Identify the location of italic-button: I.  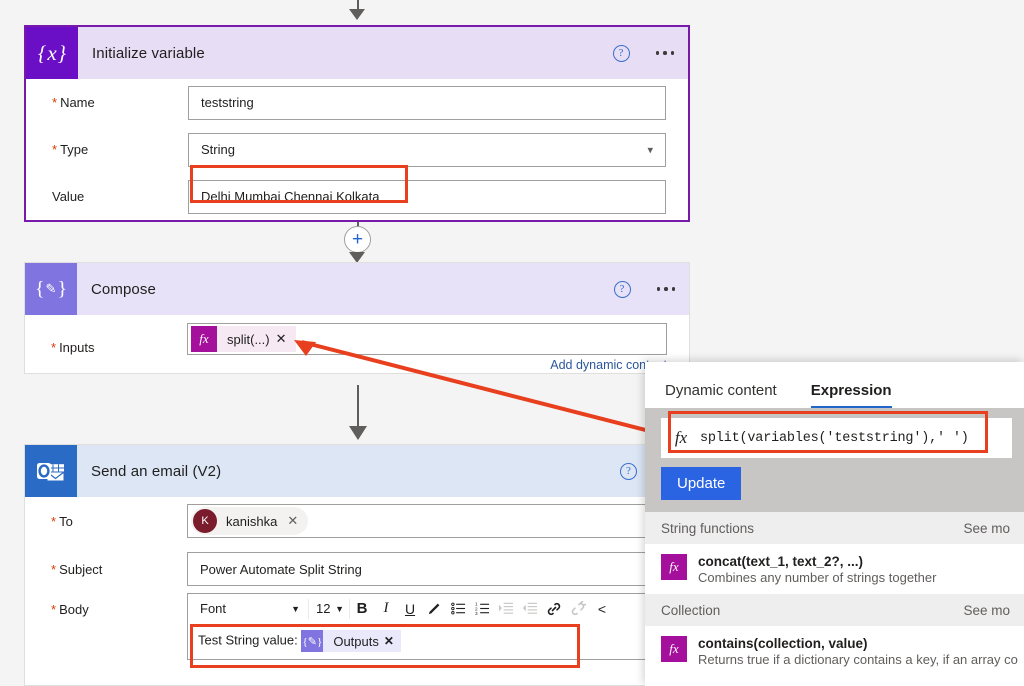
(386, 609).